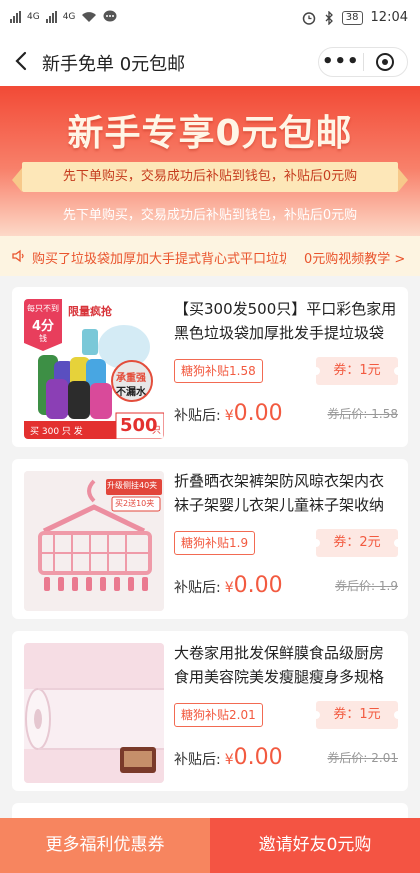 The image size is (420, 873). I want to click on image-promo-text: 限量疯抢, so click(90, 311).